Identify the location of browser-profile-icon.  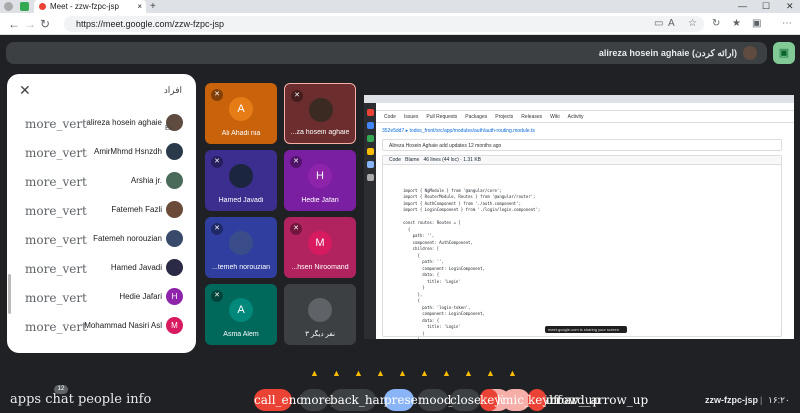
(8, 6).